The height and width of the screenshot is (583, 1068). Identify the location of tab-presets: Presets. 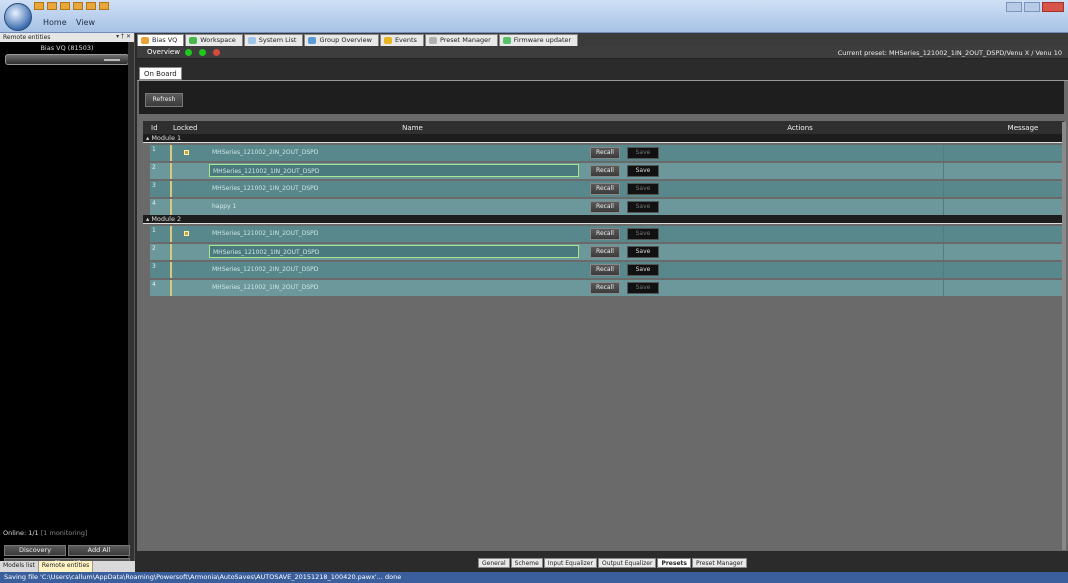
(674, 563).